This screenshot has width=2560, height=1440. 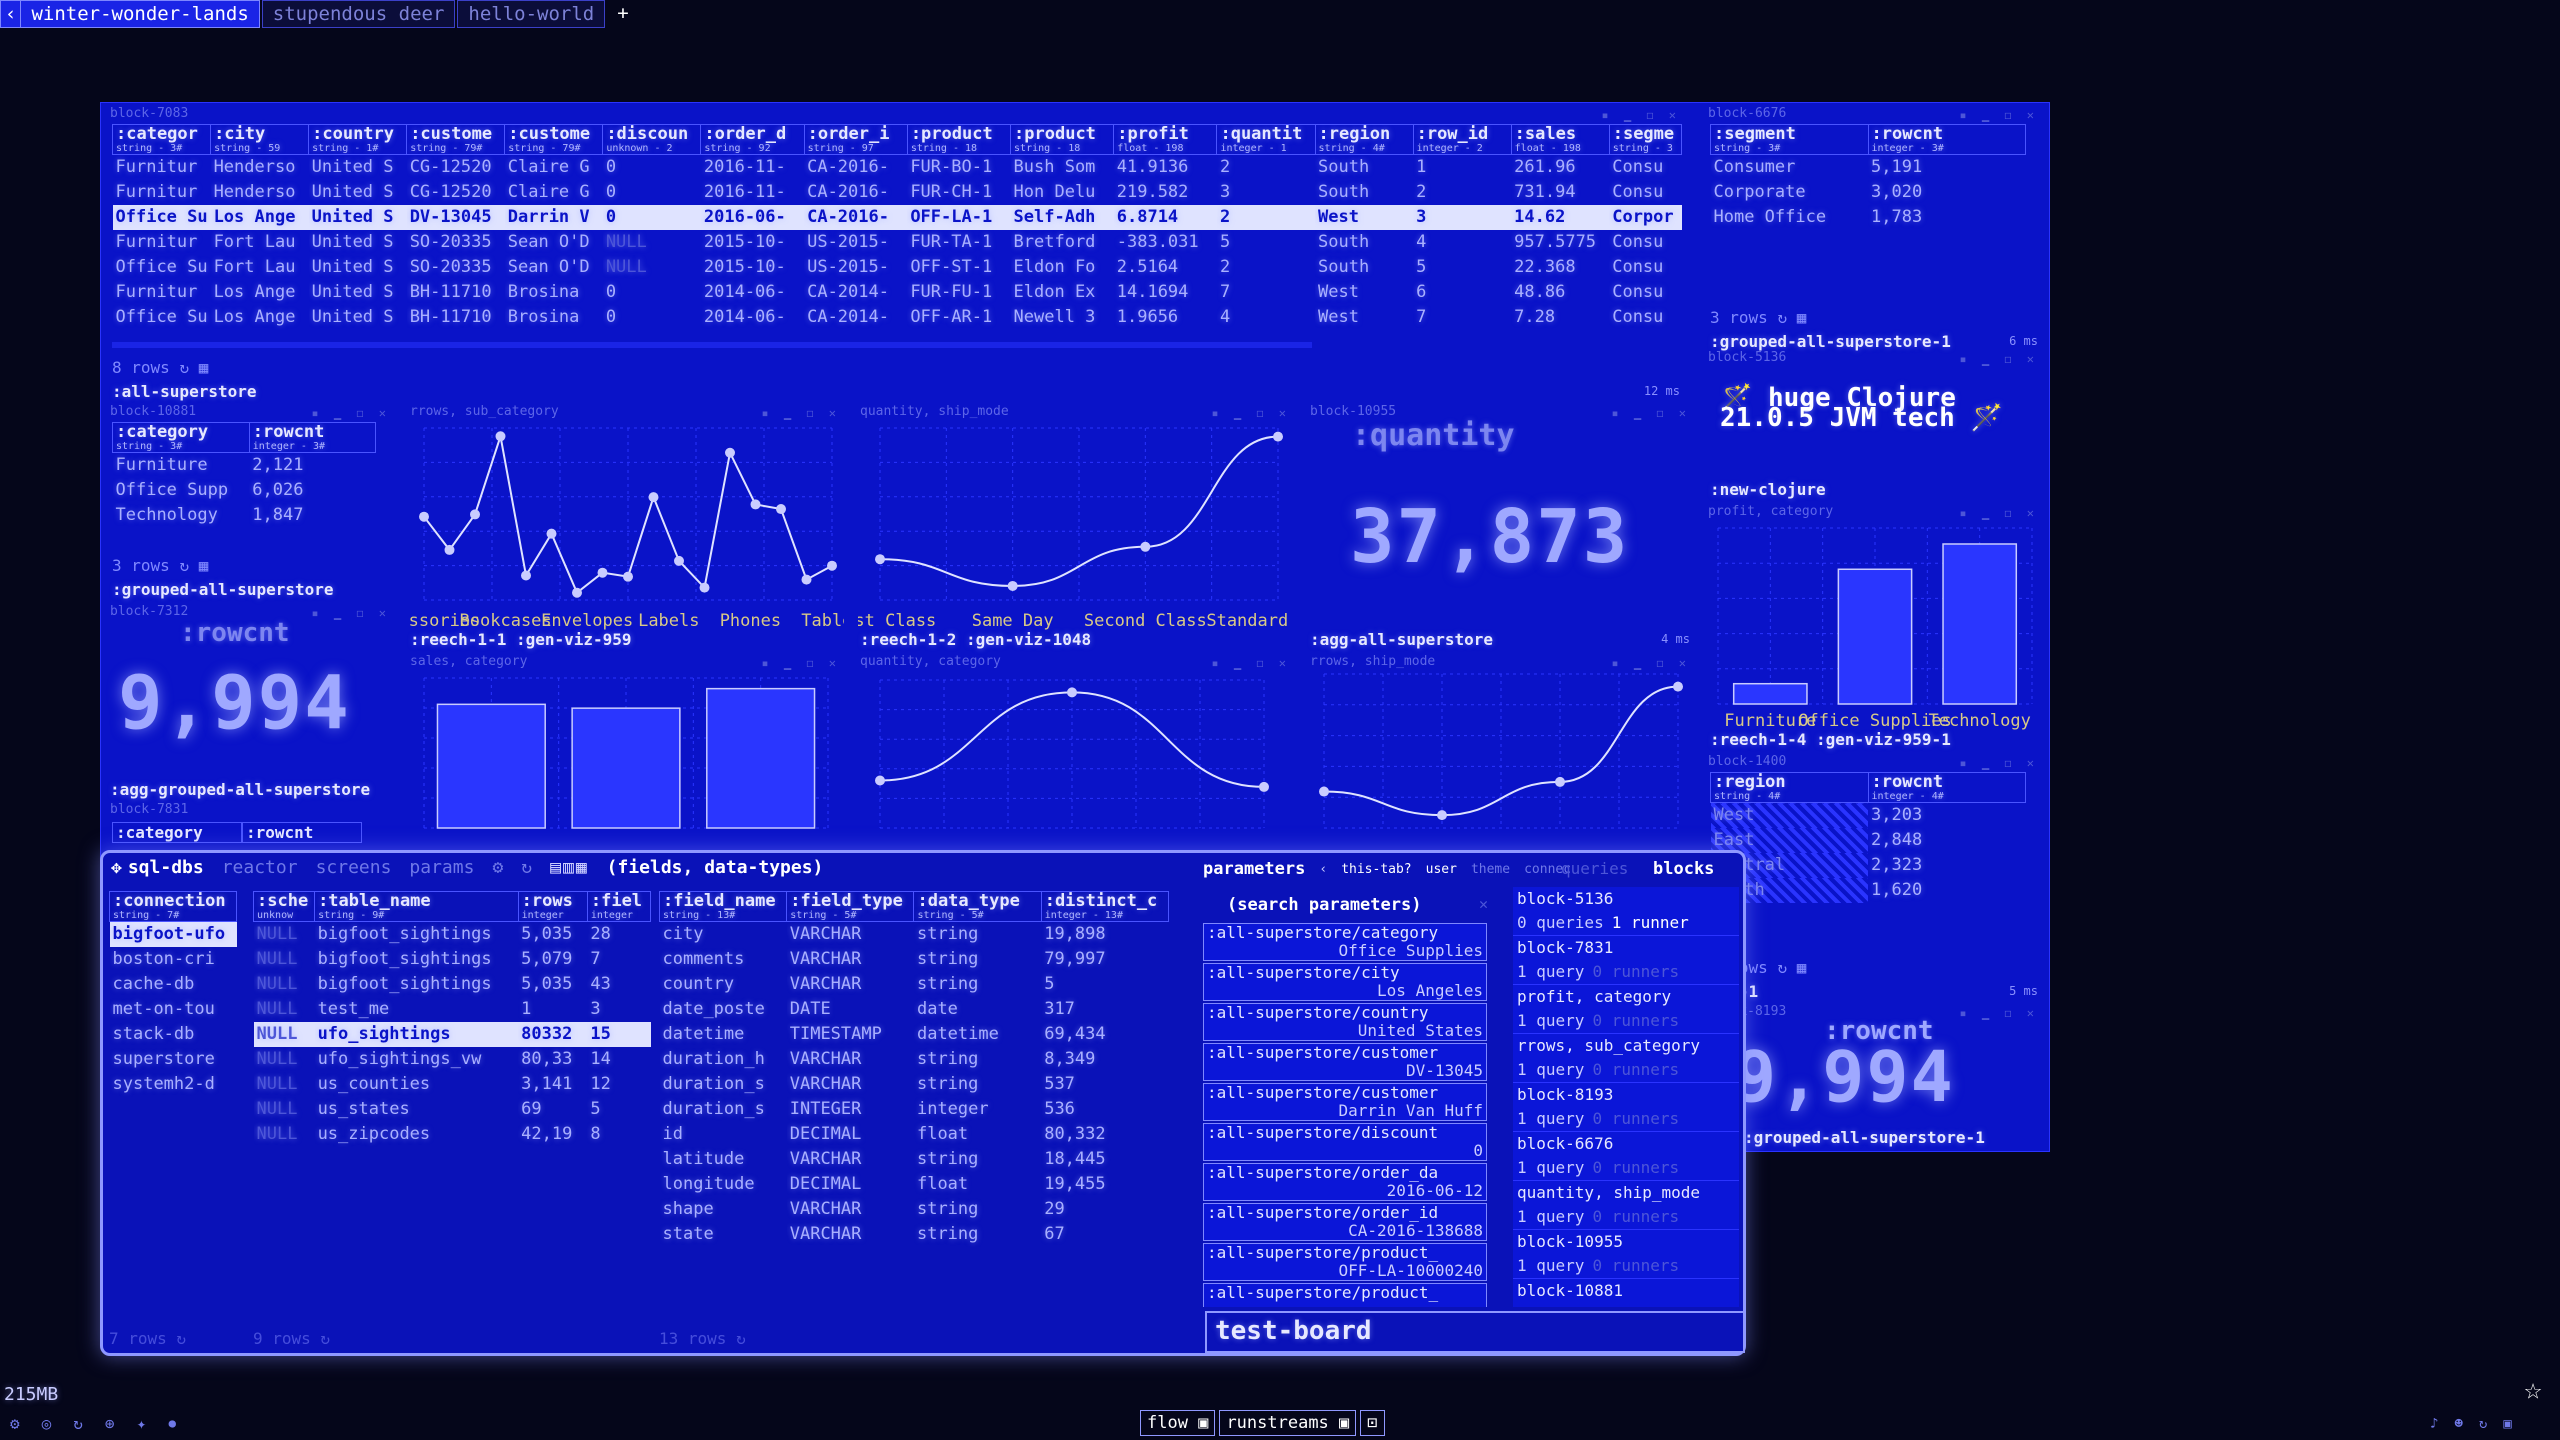 I want to click on runstreams-button: runstreams ▣, so click(x=1288, y=1423).